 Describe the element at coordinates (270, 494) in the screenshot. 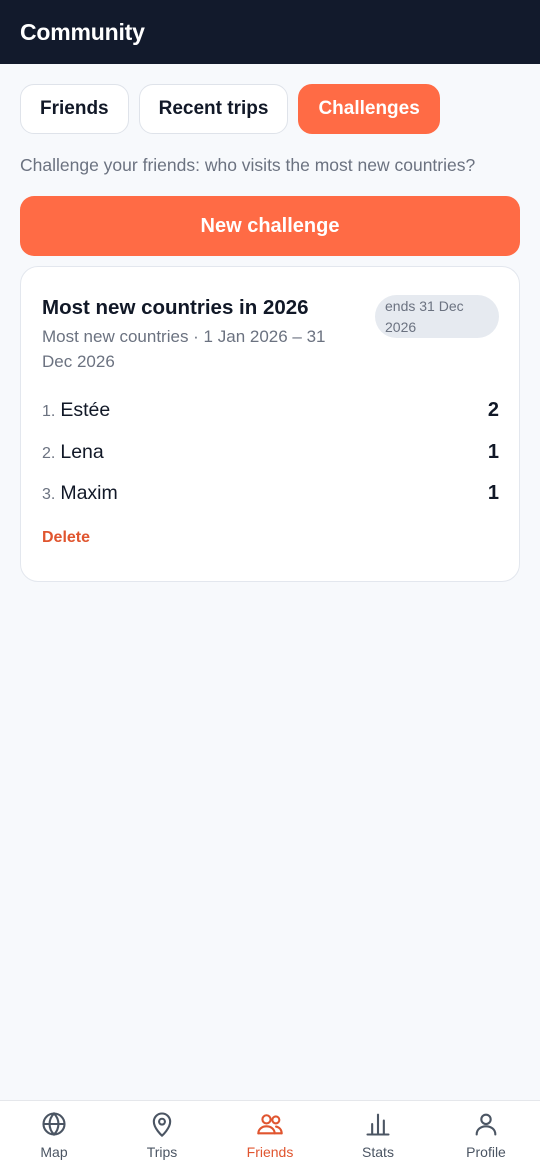

I see `leaderboard-row: 3. Maxim 1` at that location.